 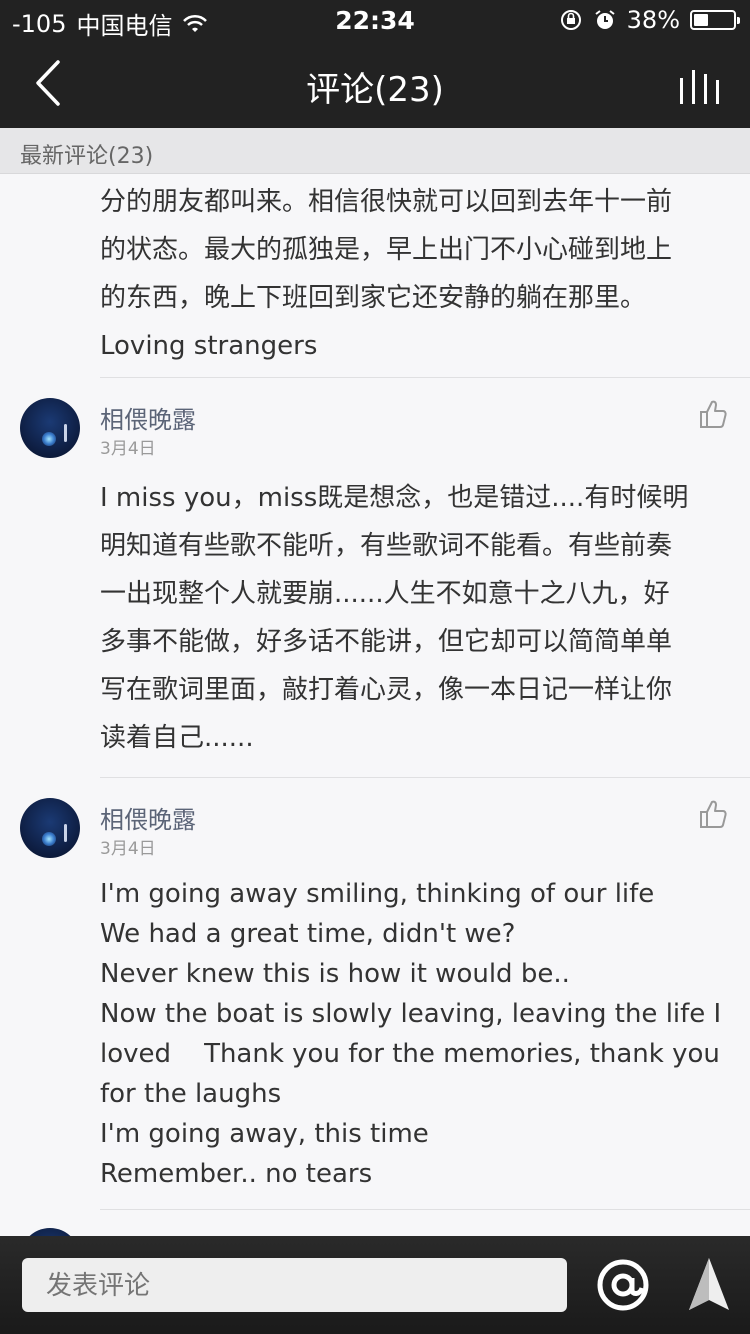 What do you see at coordinates (623, 1285) in the screenshot?
I see `at-sign-icon` at bounding box center [623, 1285].